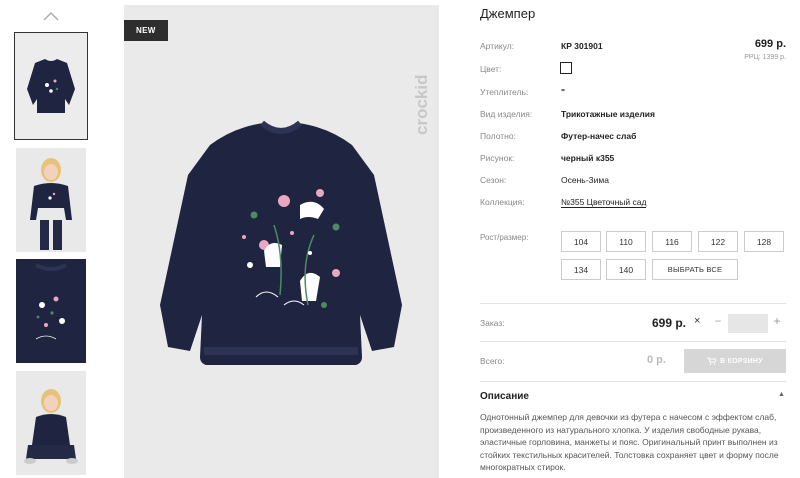 Image resolution: width=800 pixels, height=478 pixels. Describe the element at coordinates (695, 269) in the screenshot. I see `select-all-sizes-button: ВЫБРАТЬ ВСЕ` at that location.